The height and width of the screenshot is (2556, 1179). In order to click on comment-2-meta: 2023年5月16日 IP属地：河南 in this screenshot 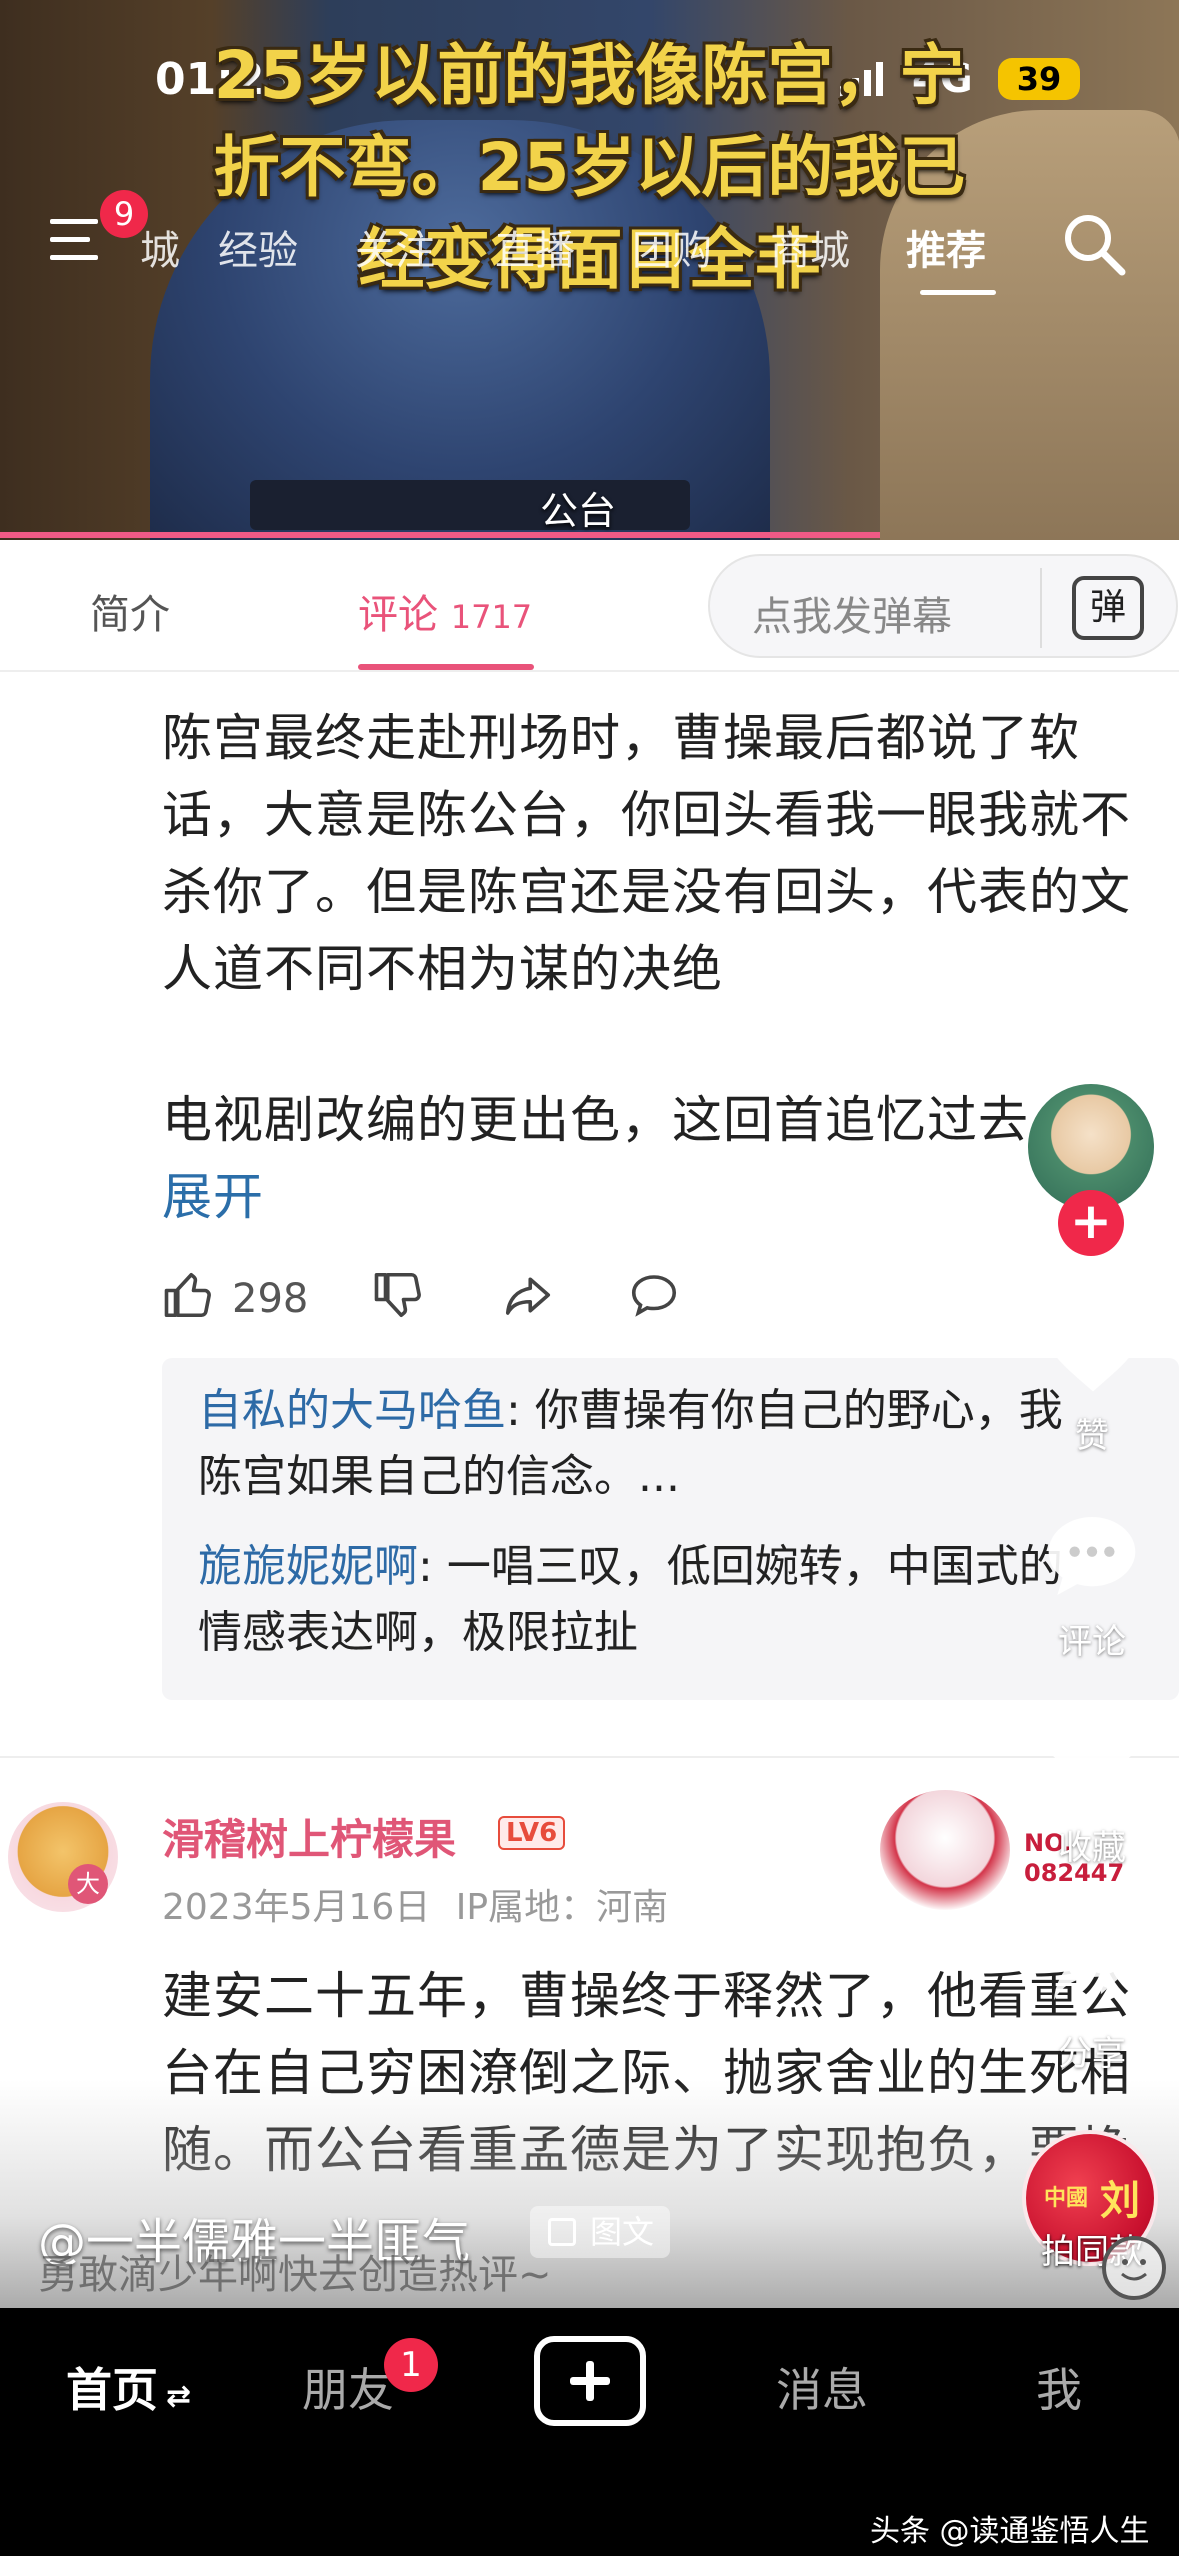, I will do `click(415, 1904)`.